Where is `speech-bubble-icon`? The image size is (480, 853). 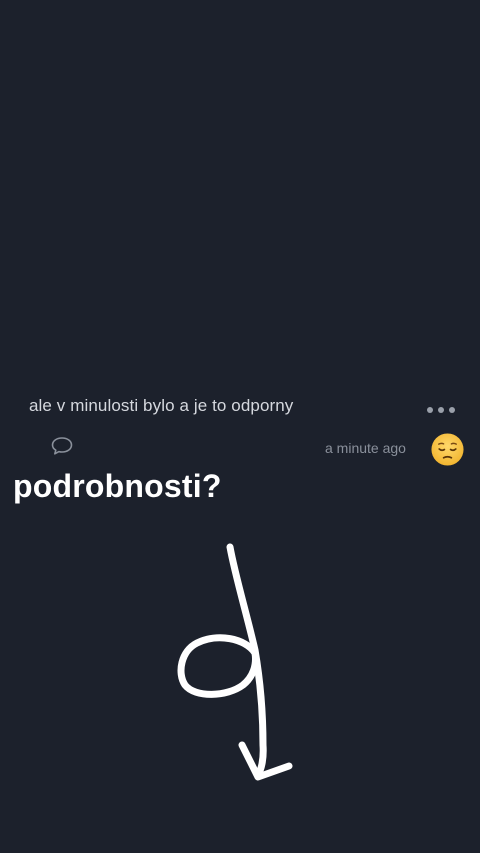
speech-bubble-icon is located at coordinates (62, 446).